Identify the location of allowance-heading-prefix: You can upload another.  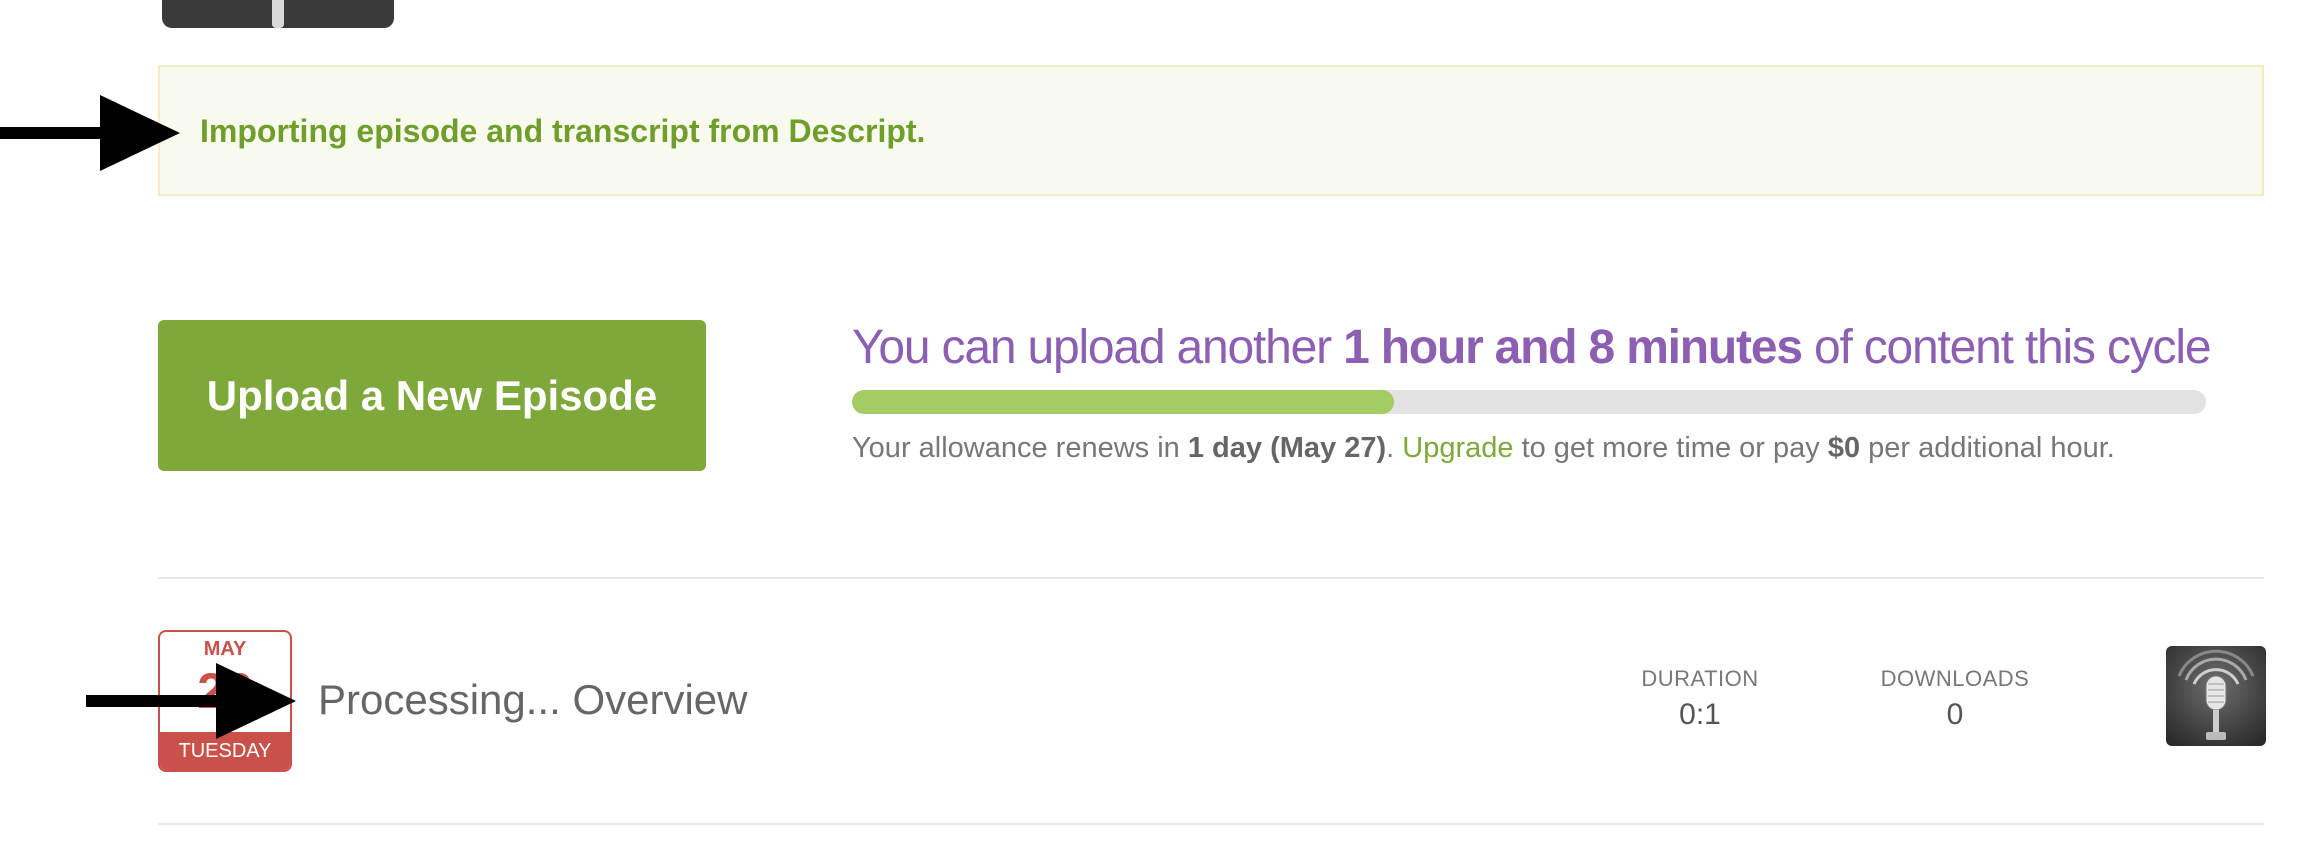
(1092, 347).